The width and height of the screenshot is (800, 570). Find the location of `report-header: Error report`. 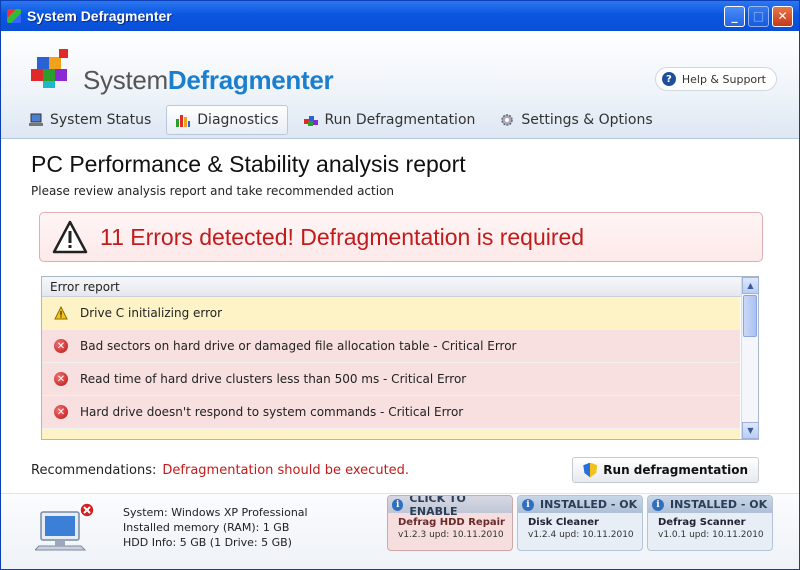

report-header: Error report is located at coordinates (400, 287).